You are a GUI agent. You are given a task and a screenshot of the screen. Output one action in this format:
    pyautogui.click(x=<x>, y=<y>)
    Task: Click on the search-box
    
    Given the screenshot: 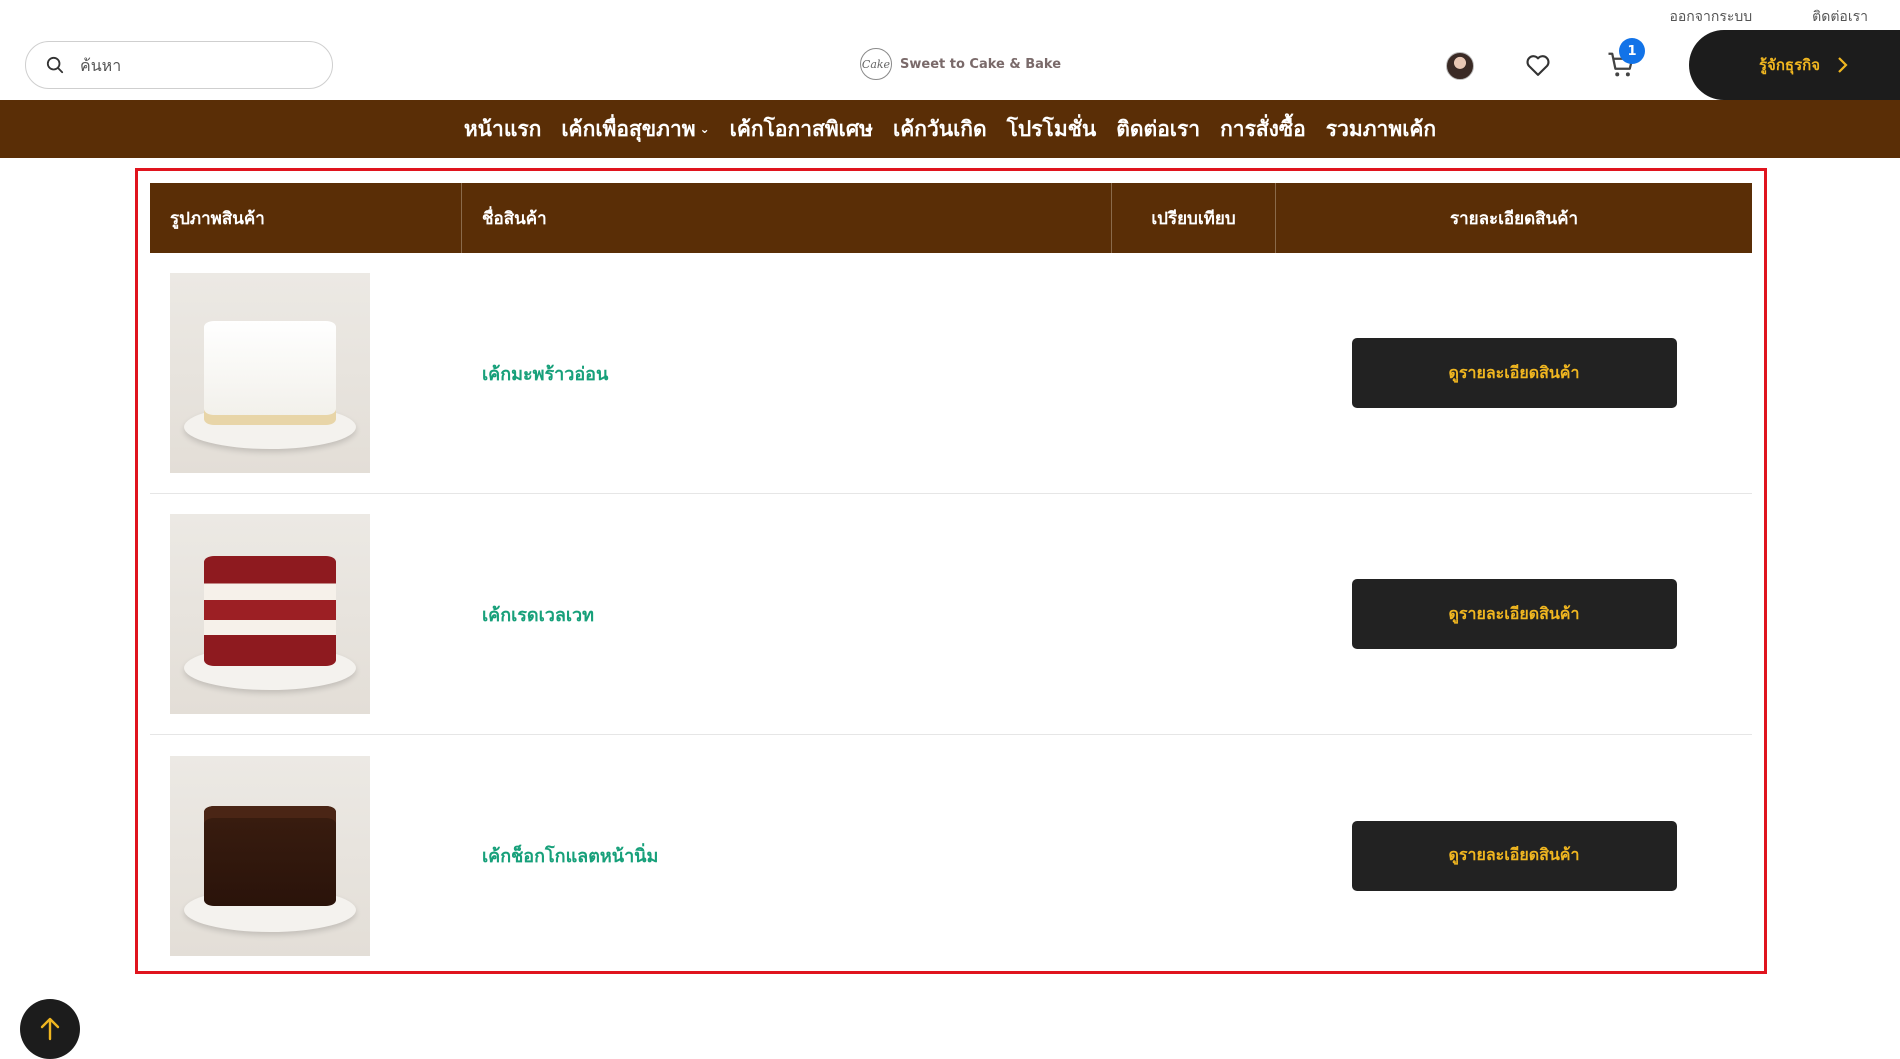 What is the action you would take?
    pyautogui.click(x=179, y=65)
    